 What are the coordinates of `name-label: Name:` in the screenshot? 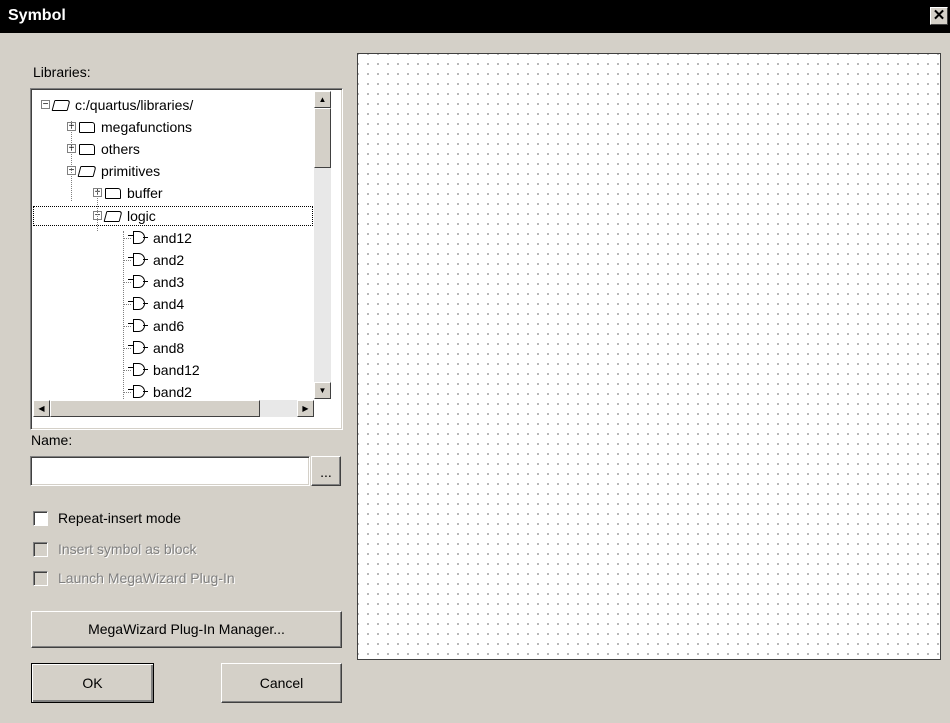 It's located at (52, 440).